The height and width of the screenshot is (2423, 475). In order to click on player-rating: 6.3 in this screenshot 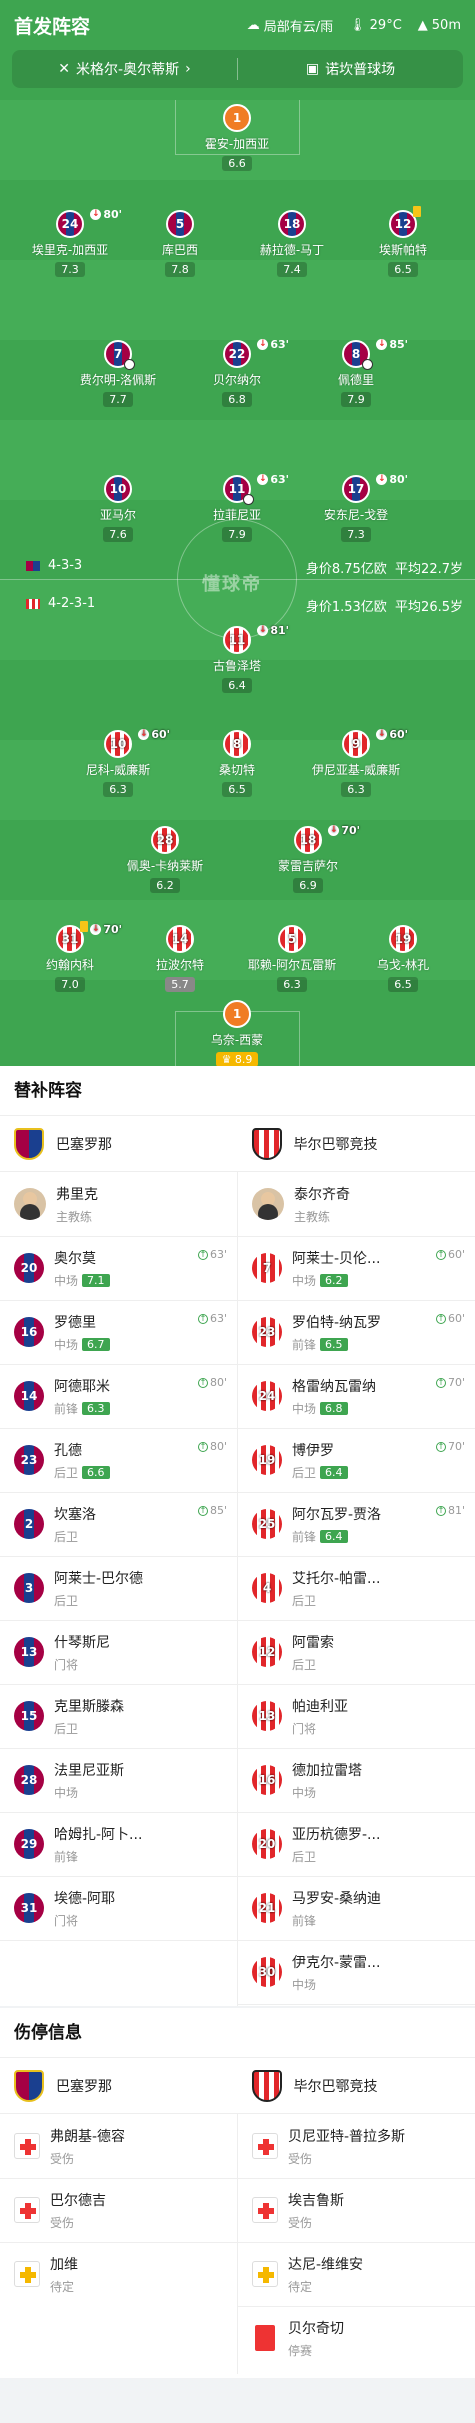, I will do `click(118, 789)`.